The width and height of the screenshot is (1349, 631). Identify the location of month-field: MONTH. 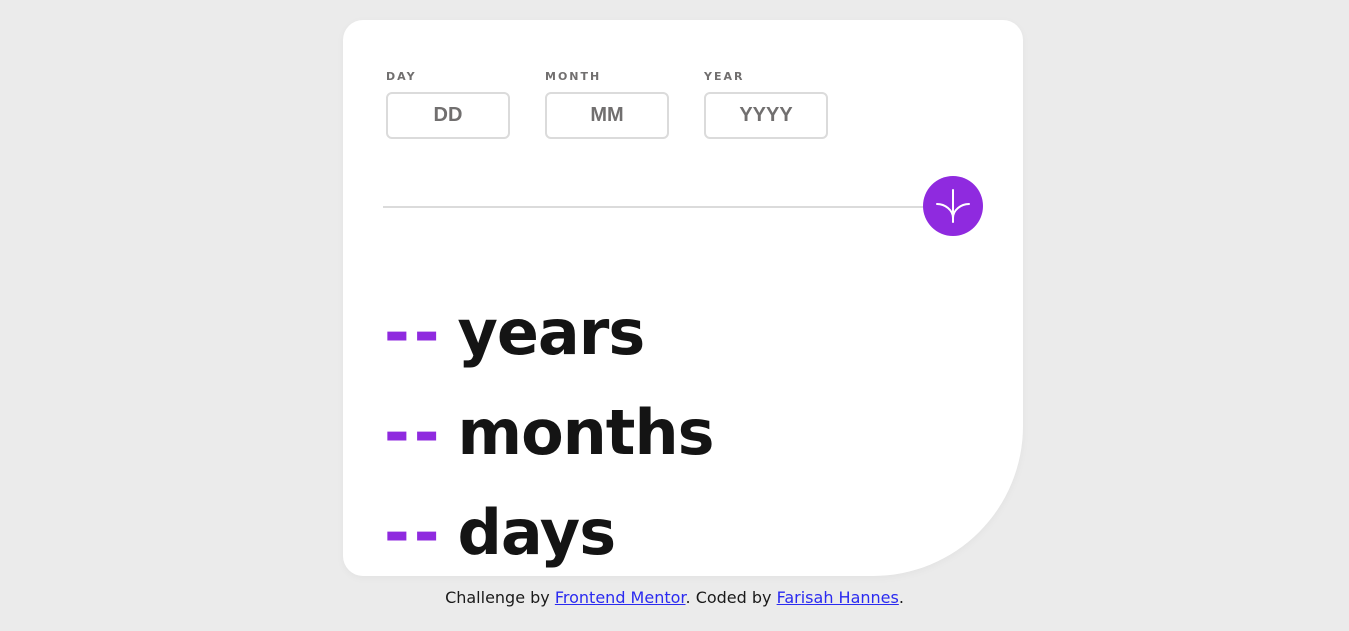
(607, 104).